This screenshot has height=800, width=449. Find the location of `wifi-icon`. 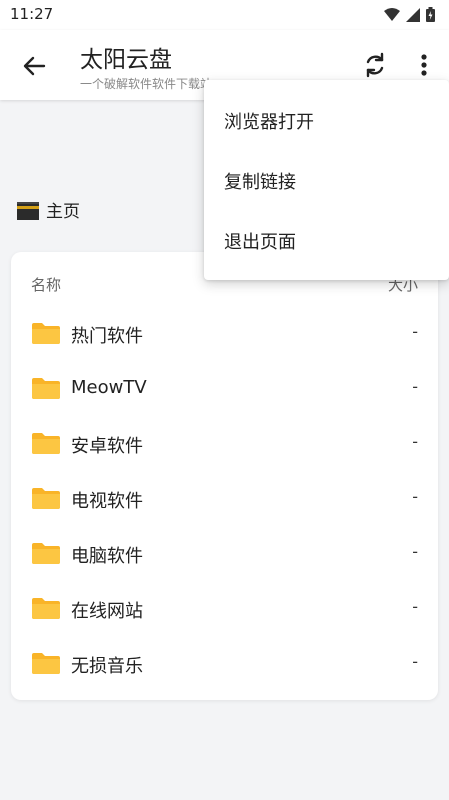

wifi-icon is located at coordinates (392, 14).